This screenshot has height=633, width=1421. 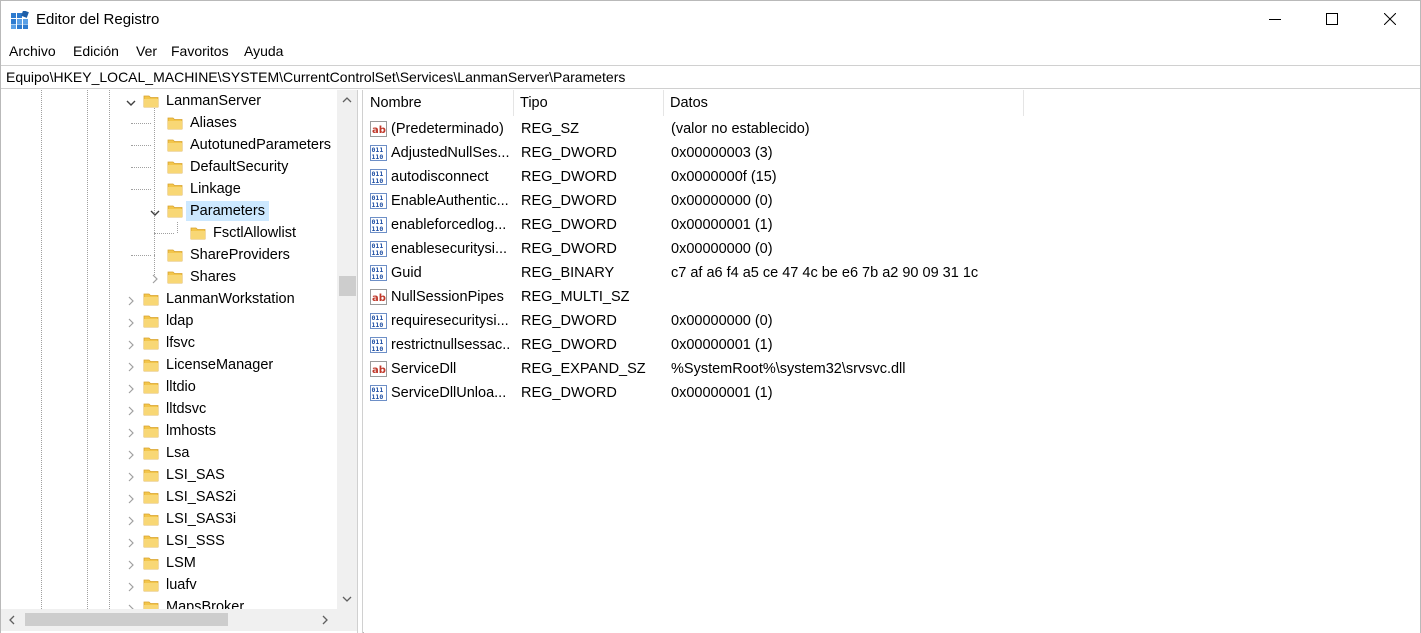 I want to click on tree-node: Linkage, so click(x=168, y=189).